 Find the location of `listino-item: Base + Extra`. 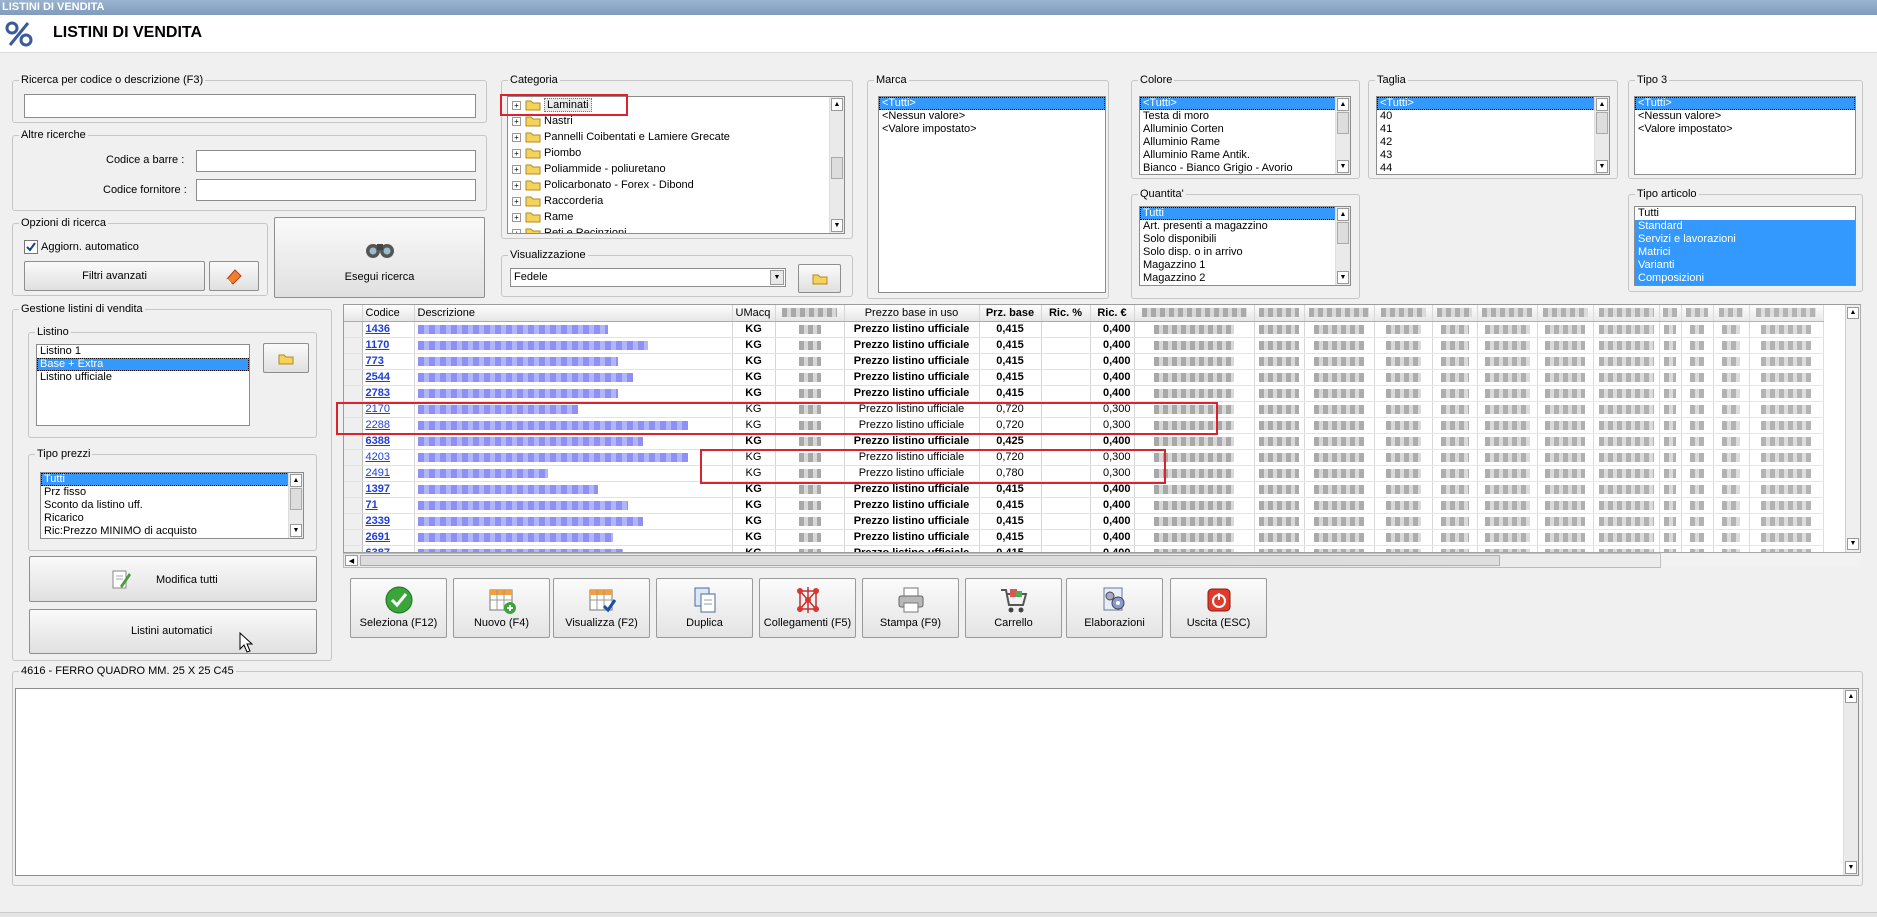

listino-item: Base + Extra is located at coordinates (143, 364).